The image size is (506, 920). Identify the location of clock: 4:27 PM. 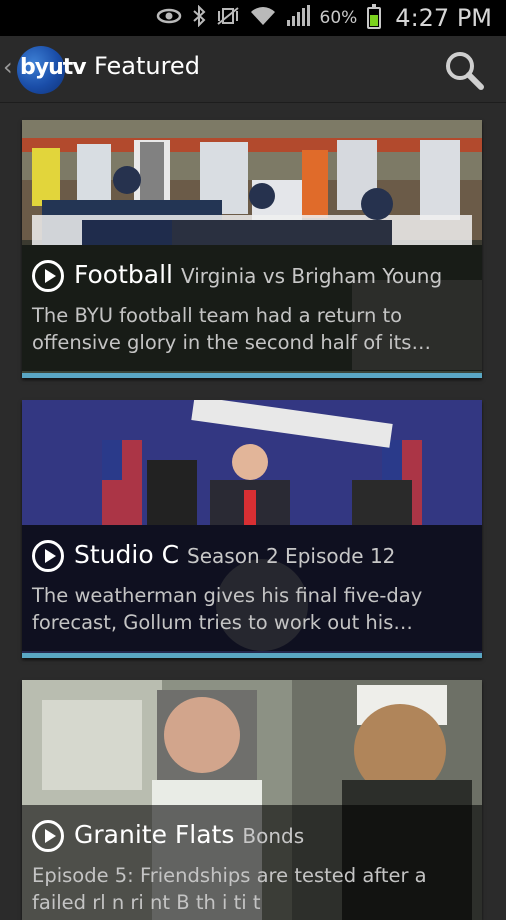
(443, 18).